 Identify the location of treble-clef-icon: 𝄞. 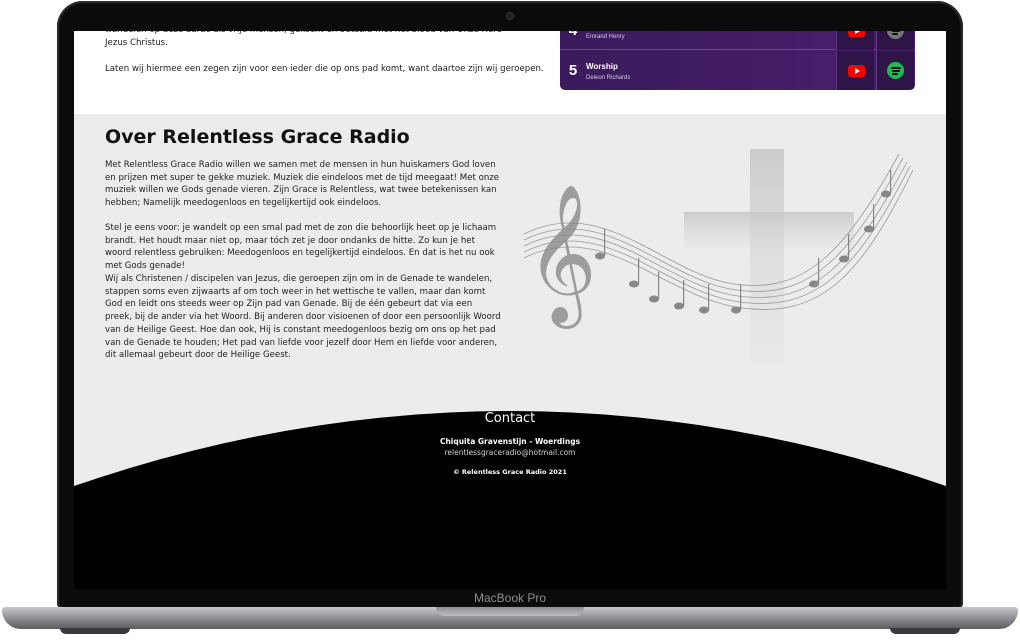
(561, 256).